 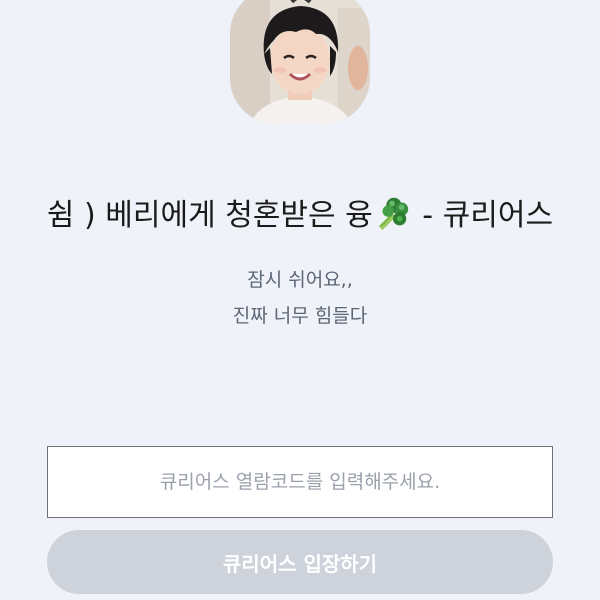 I want to click on status-message: 잠시 쉬어요,, 진짜 너무 힘들다, so click(x=300, y=298).